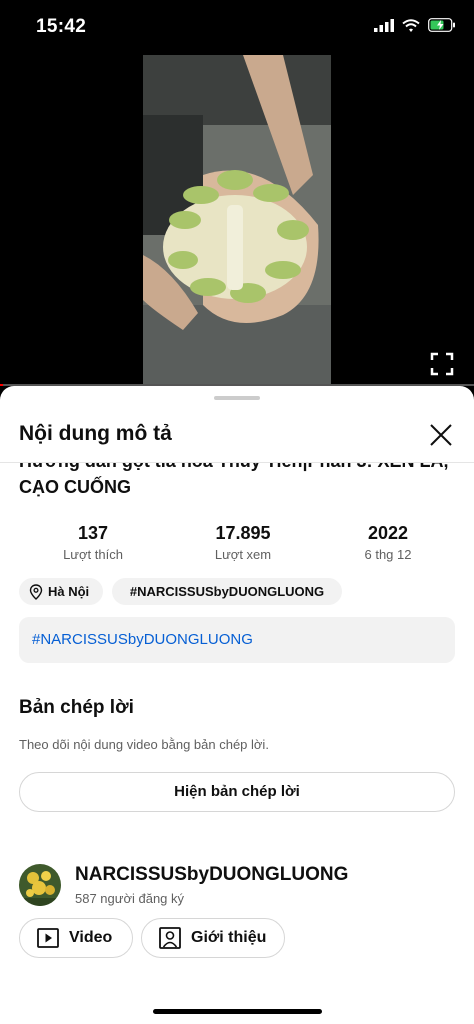 Image resolution: width=474 pixels, height=1024 pixels. Describe the element at coordinates (91, 937) in the screenshot. I see `video-button-label: Video` at that location.